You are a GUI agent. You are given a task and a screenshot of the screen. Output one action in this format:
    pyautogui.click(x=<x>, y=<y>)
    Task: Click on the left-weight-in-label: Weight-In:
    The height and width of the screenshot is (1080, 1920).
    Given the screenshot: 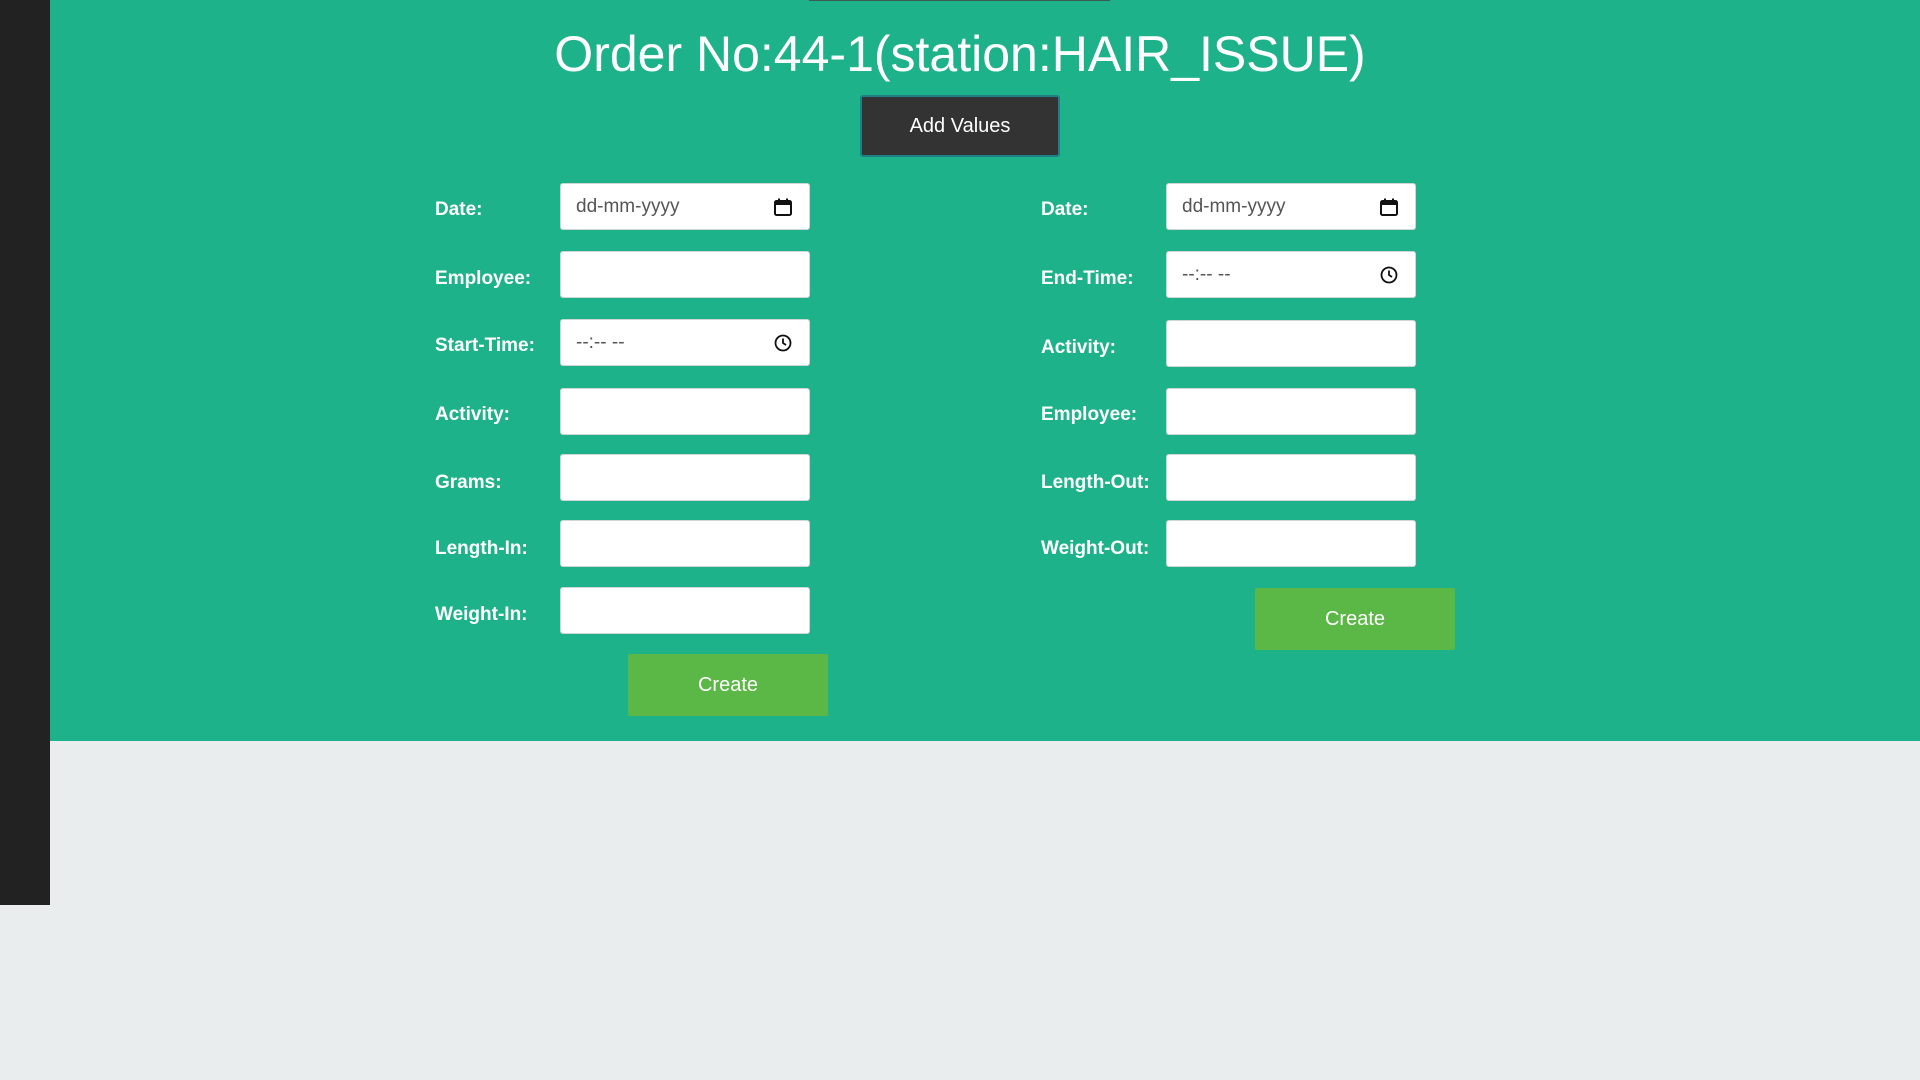 What is the action you would take?
    pyautogui.click(x=481, y=614)
    